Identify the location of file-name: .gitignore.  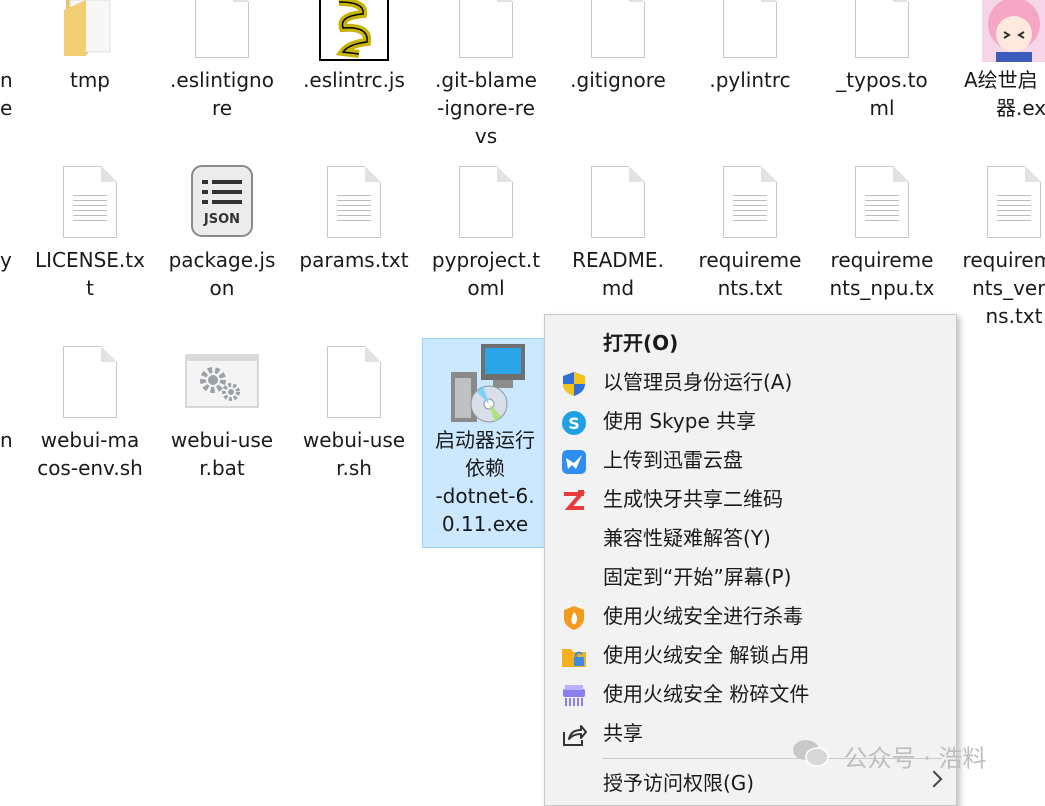
(618, 80).